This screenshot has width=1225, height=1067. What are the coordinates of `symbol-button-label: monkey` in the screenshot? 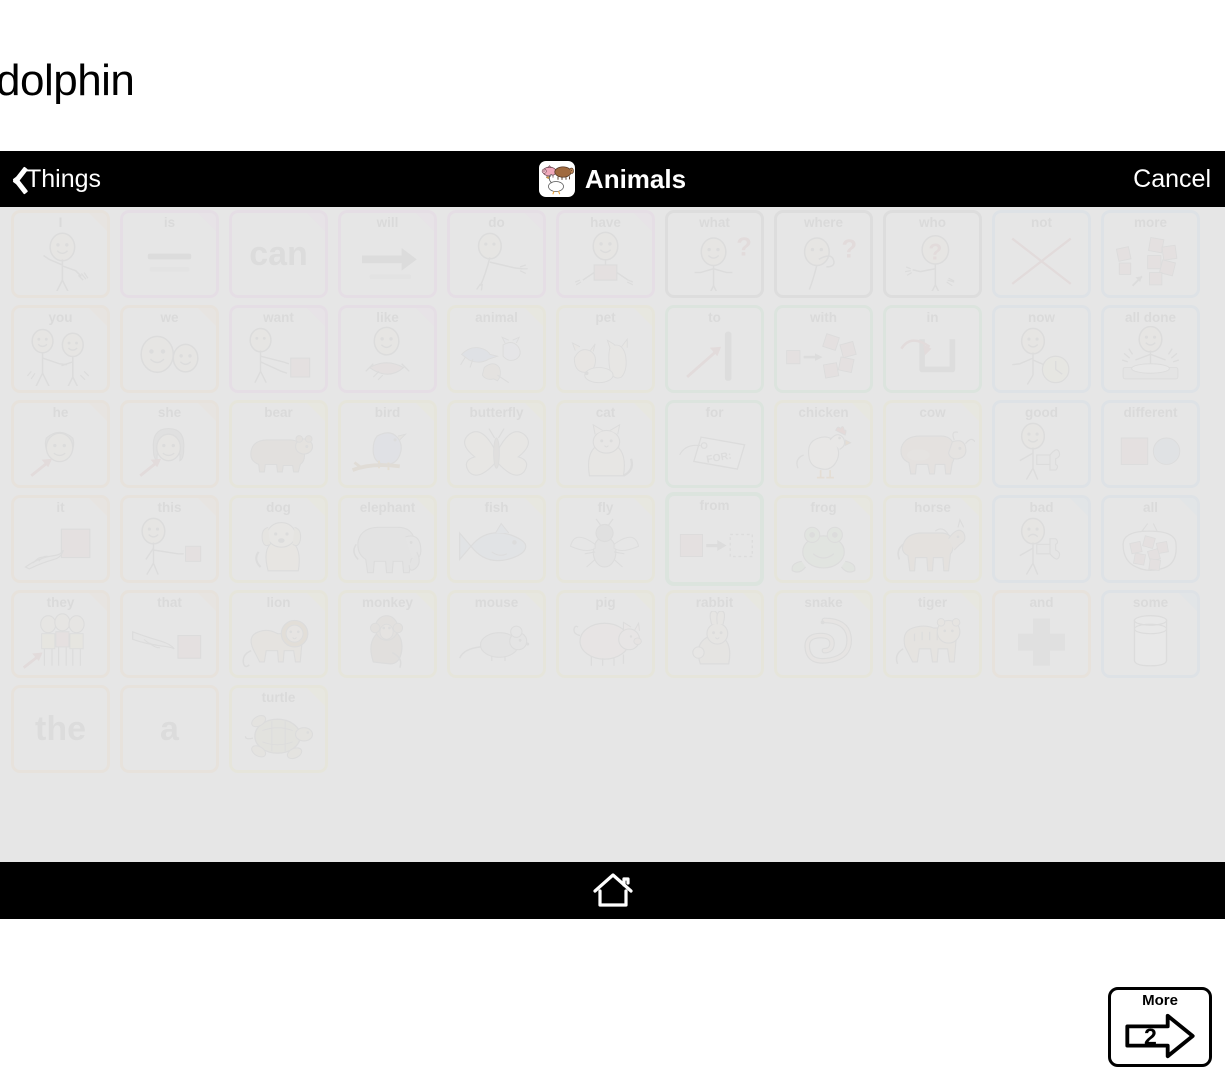 It's located at (387, 602).